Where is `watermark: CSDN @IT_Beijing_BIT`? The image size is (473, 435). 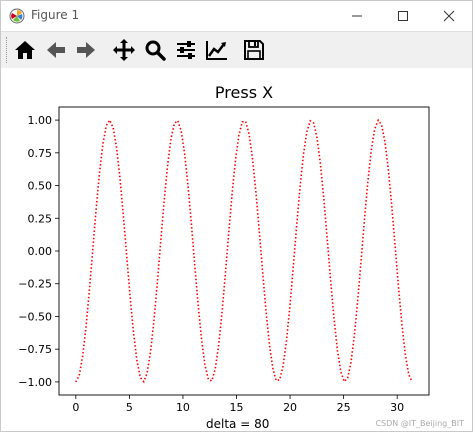 watermark: CSDN @IT_Beijing_BIT is located at coordinates (419, 423).